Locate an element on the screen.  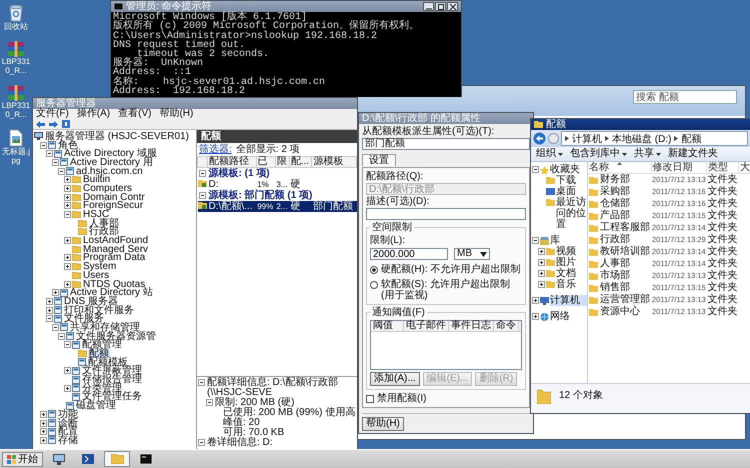
tree-item: Active Directory 站 is located at coordinates (111, 293).